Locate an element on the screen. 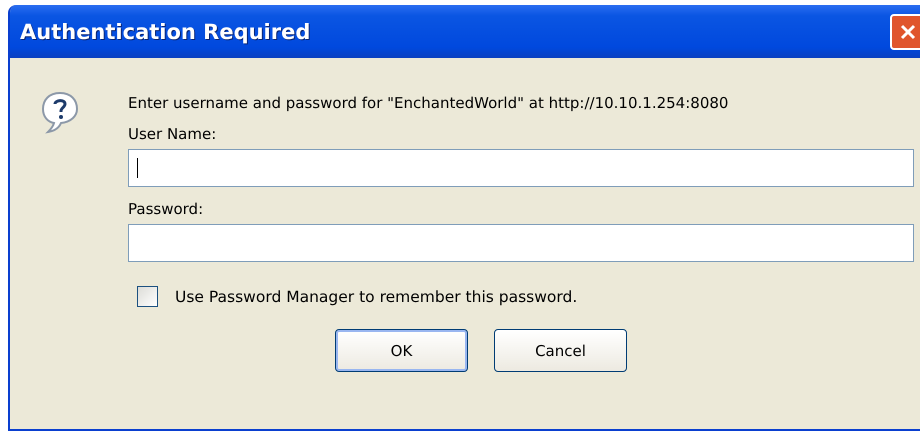  field-label: User Name: is located at coordinates (173, 134).